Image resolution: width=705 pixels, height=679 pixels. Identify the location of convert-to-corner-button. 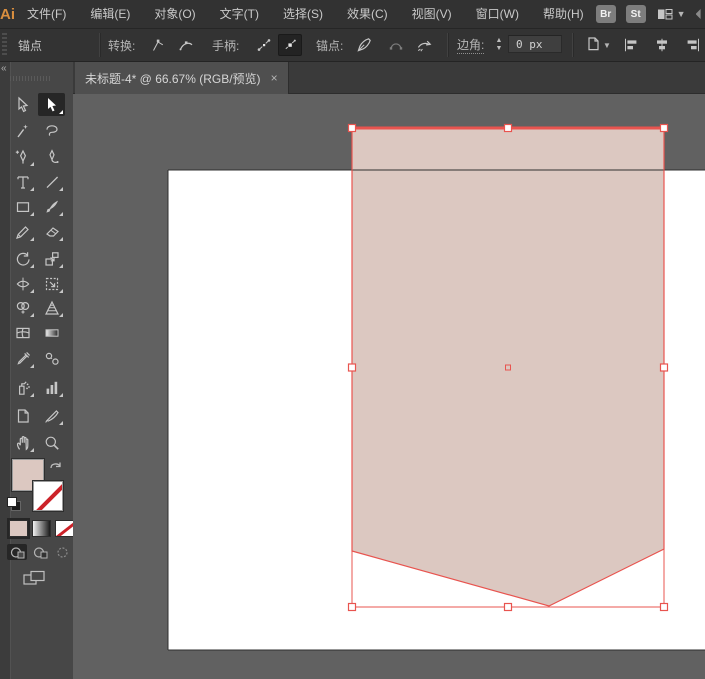
(158, 45).